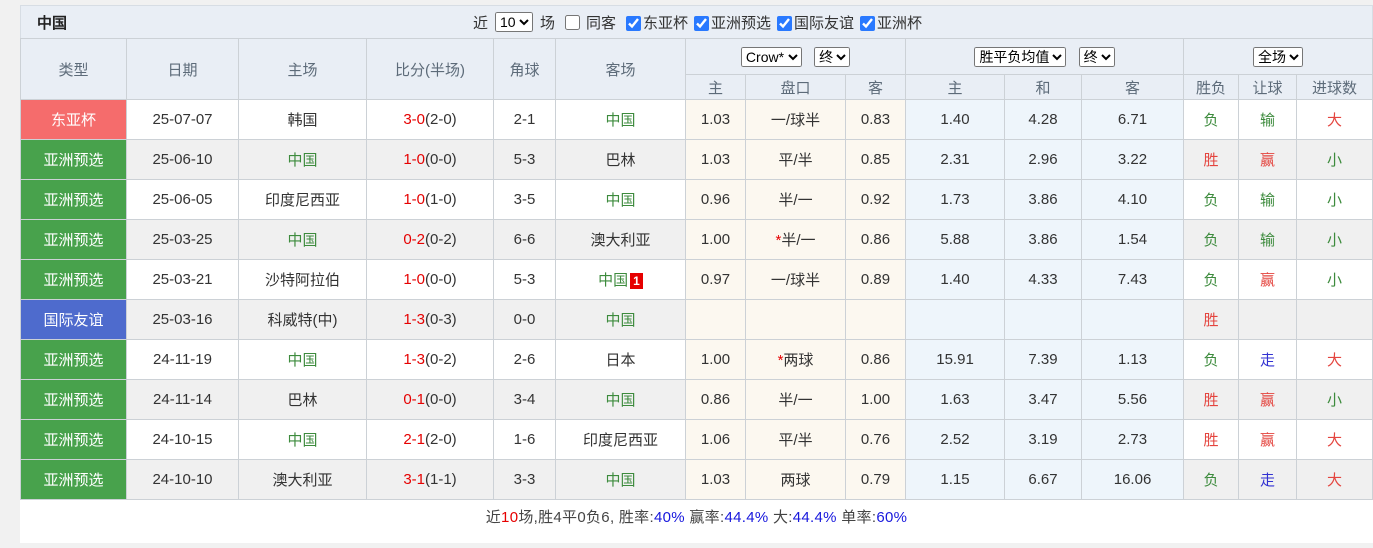 Image resolution: width=1373 pixels, height=548 pixels. I want to click on match-date: 25-06-10, so click(182, 159).